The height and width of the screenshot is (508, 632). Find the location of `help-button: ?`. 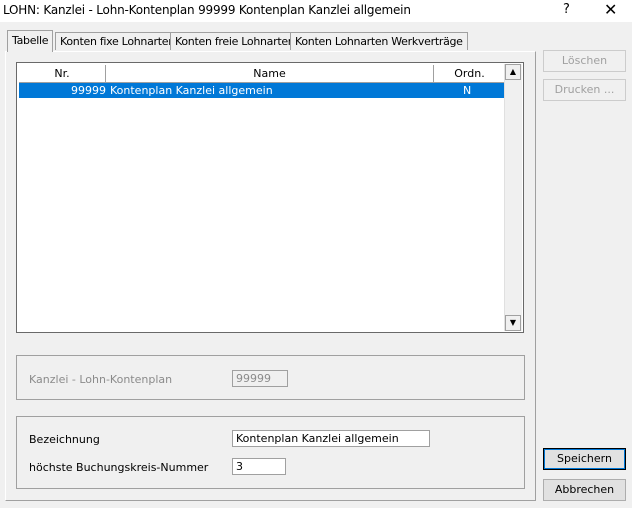

help-button: ? is located at coordinates (566, 9).